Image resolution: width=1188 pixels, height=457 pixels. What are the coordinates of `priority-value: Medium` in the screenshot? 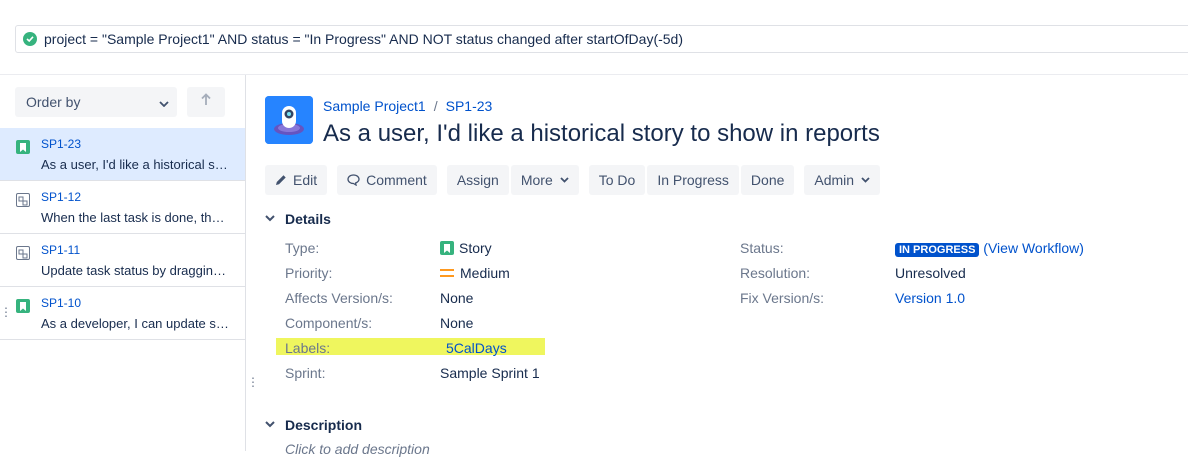 It's located at (475, 273).